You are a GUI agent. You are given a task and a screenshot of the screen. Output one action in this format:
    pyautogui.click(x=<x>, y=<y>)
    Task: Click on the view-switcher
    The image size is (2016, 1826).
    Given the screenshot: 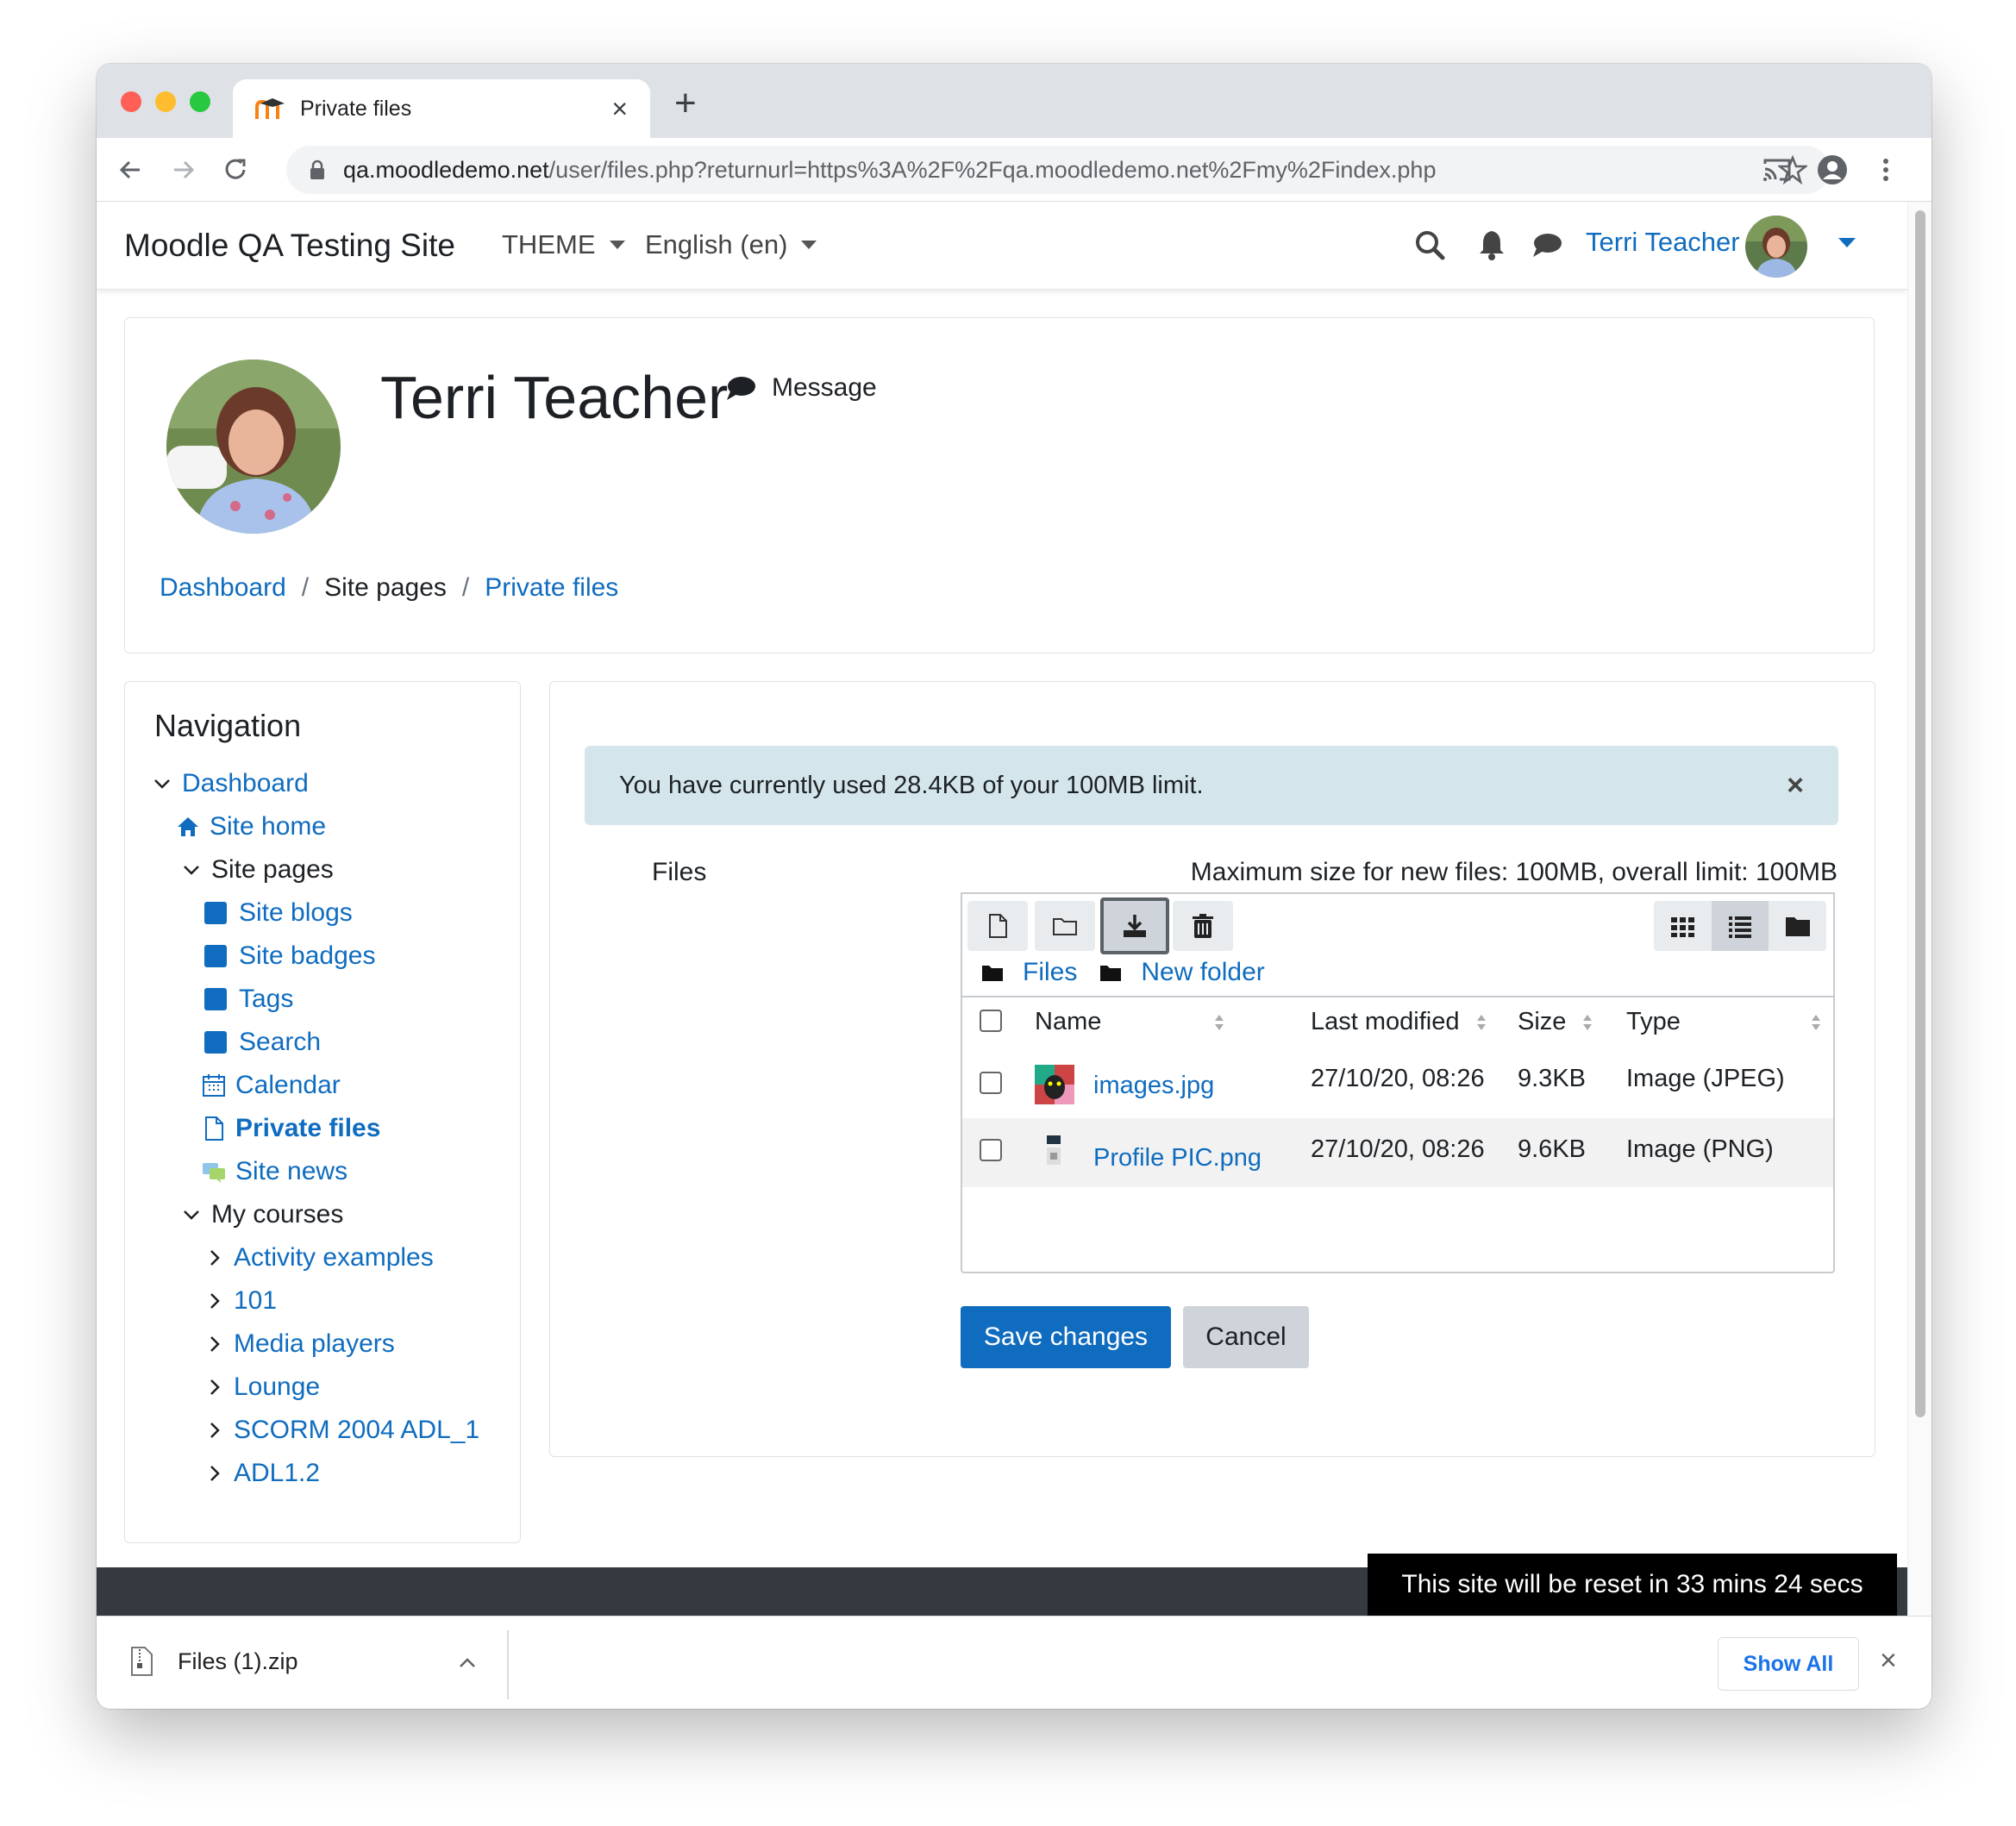 What is the action you would take?
    pyautogui.click(x=1740, y=926)
    